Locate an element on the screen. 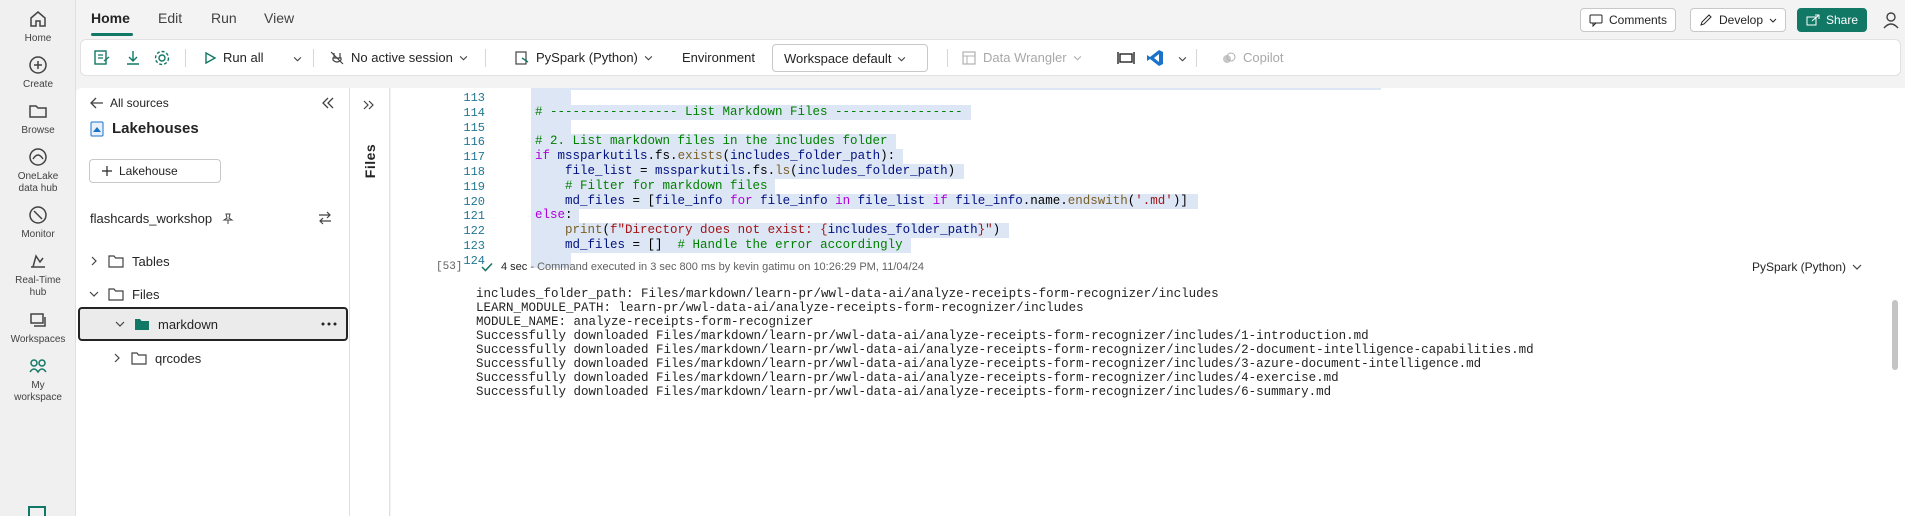  tree-label: Files is located at coordinates (146, 294).